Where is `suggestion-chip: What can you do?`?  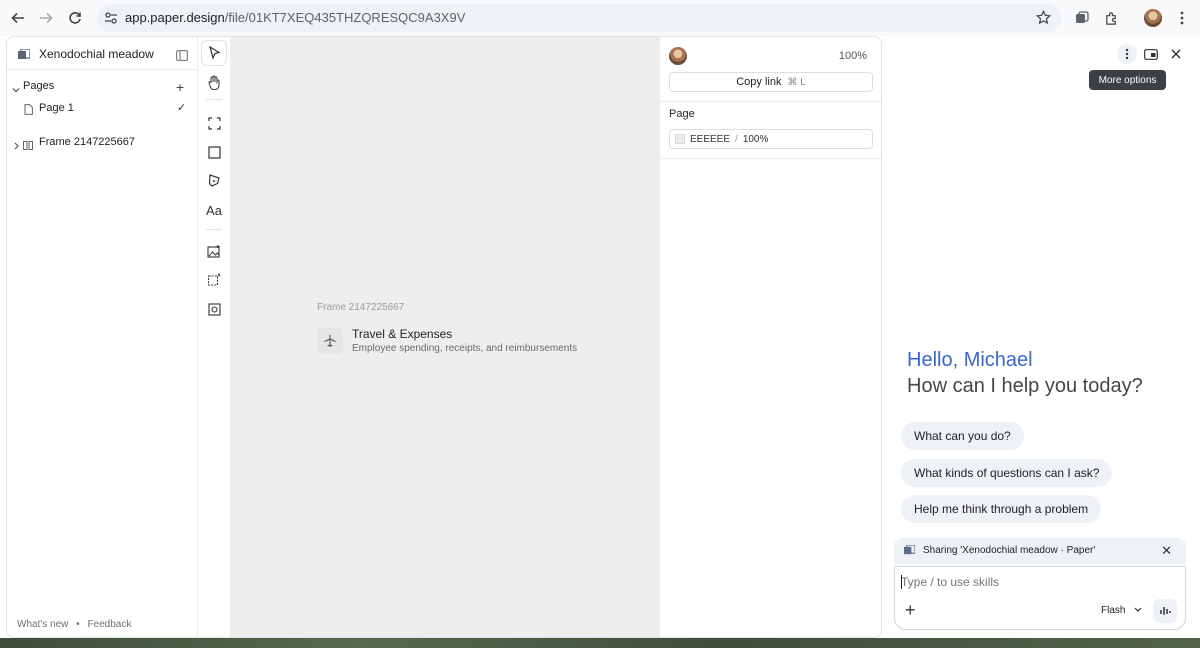 suggestion-chip: What can you do? is located at coordinates (962, 436).